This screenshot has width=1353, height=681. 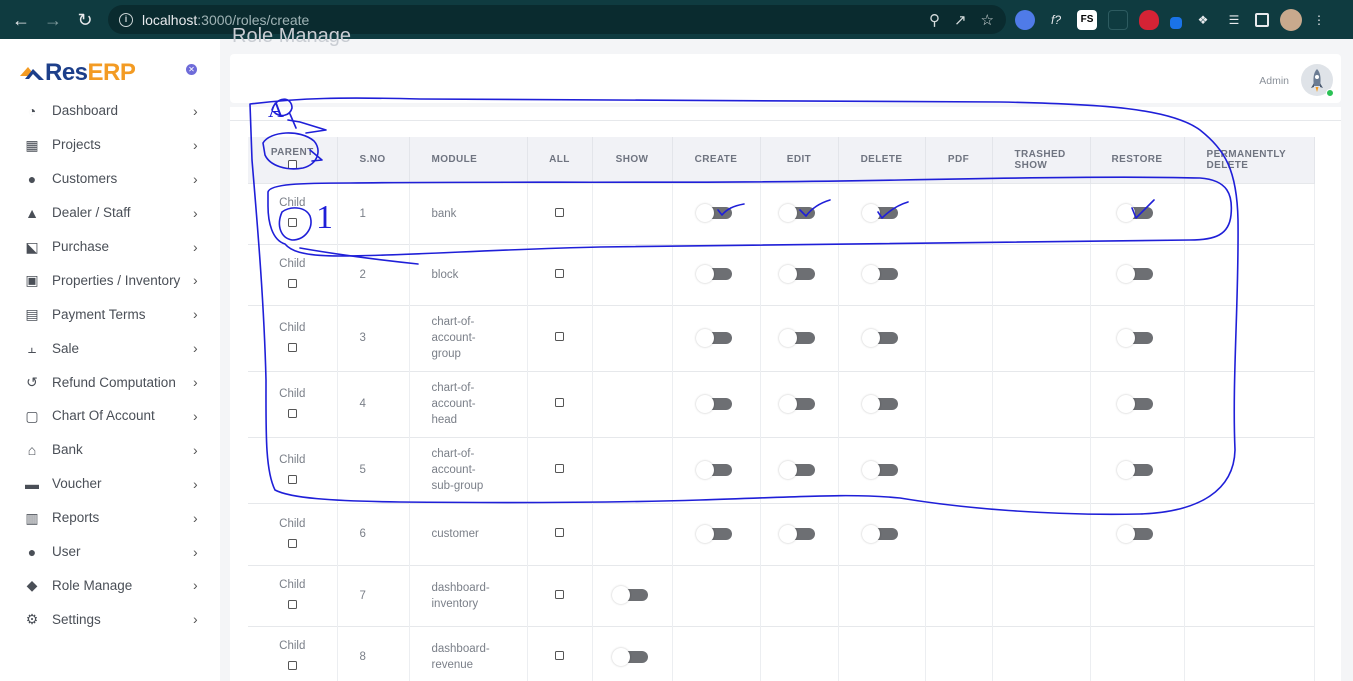 I want to click on site-info-icon: i, so click(x=126, y=19).